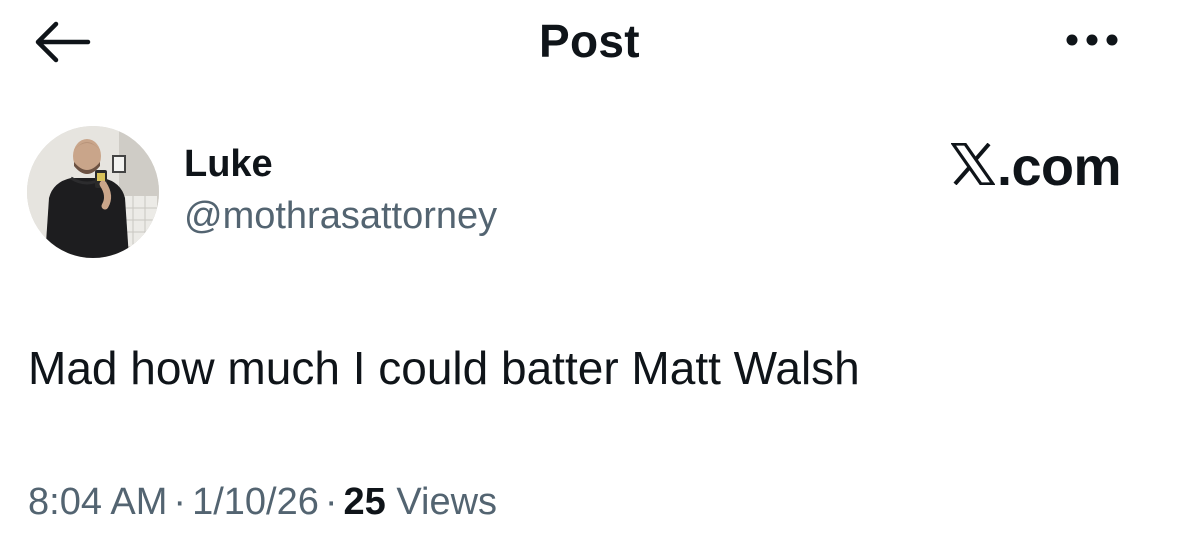  I want to click on post-header: Post, so click(589, 40).